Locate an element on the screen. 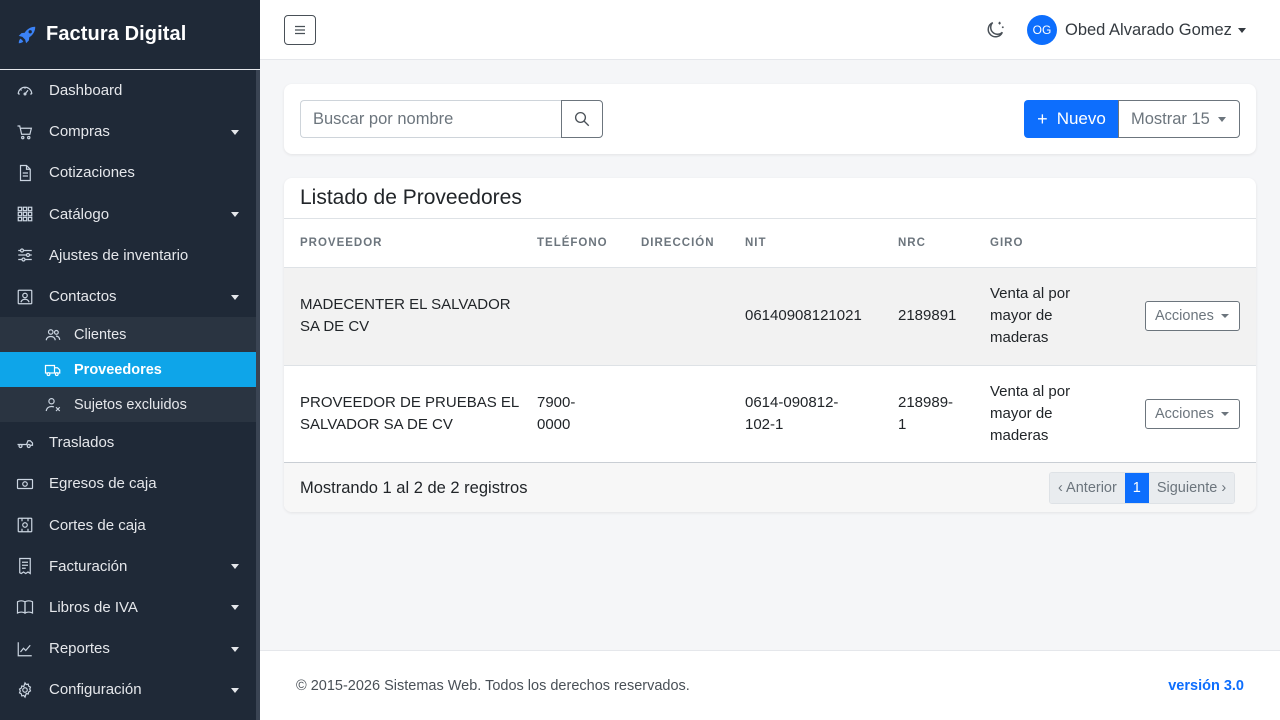 The height and width of the screenshot is (720, 1280). search-input is located at coordinates (431, 119).